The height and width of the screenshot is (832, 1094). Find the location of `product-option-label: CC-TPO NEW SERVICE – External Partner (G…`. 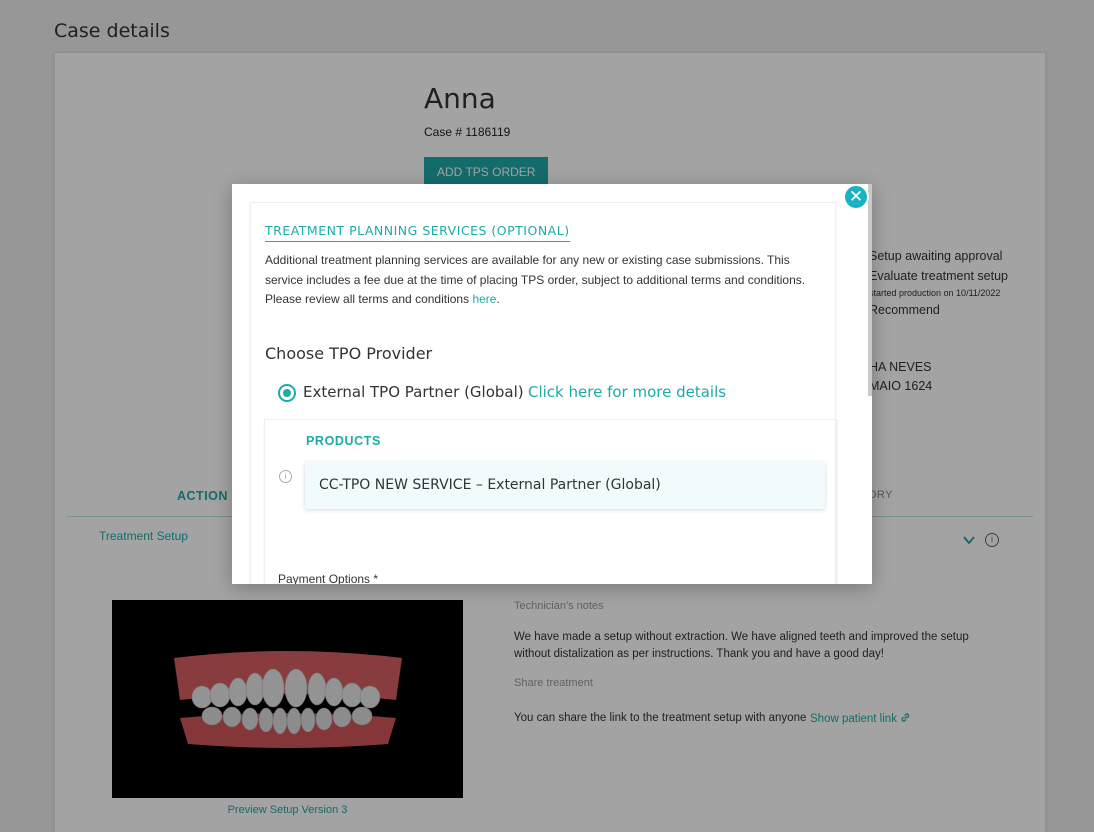

product-option-label: CC-TPO NEW SERVICE – External Partner (G… is located at coordinates (490, 485).